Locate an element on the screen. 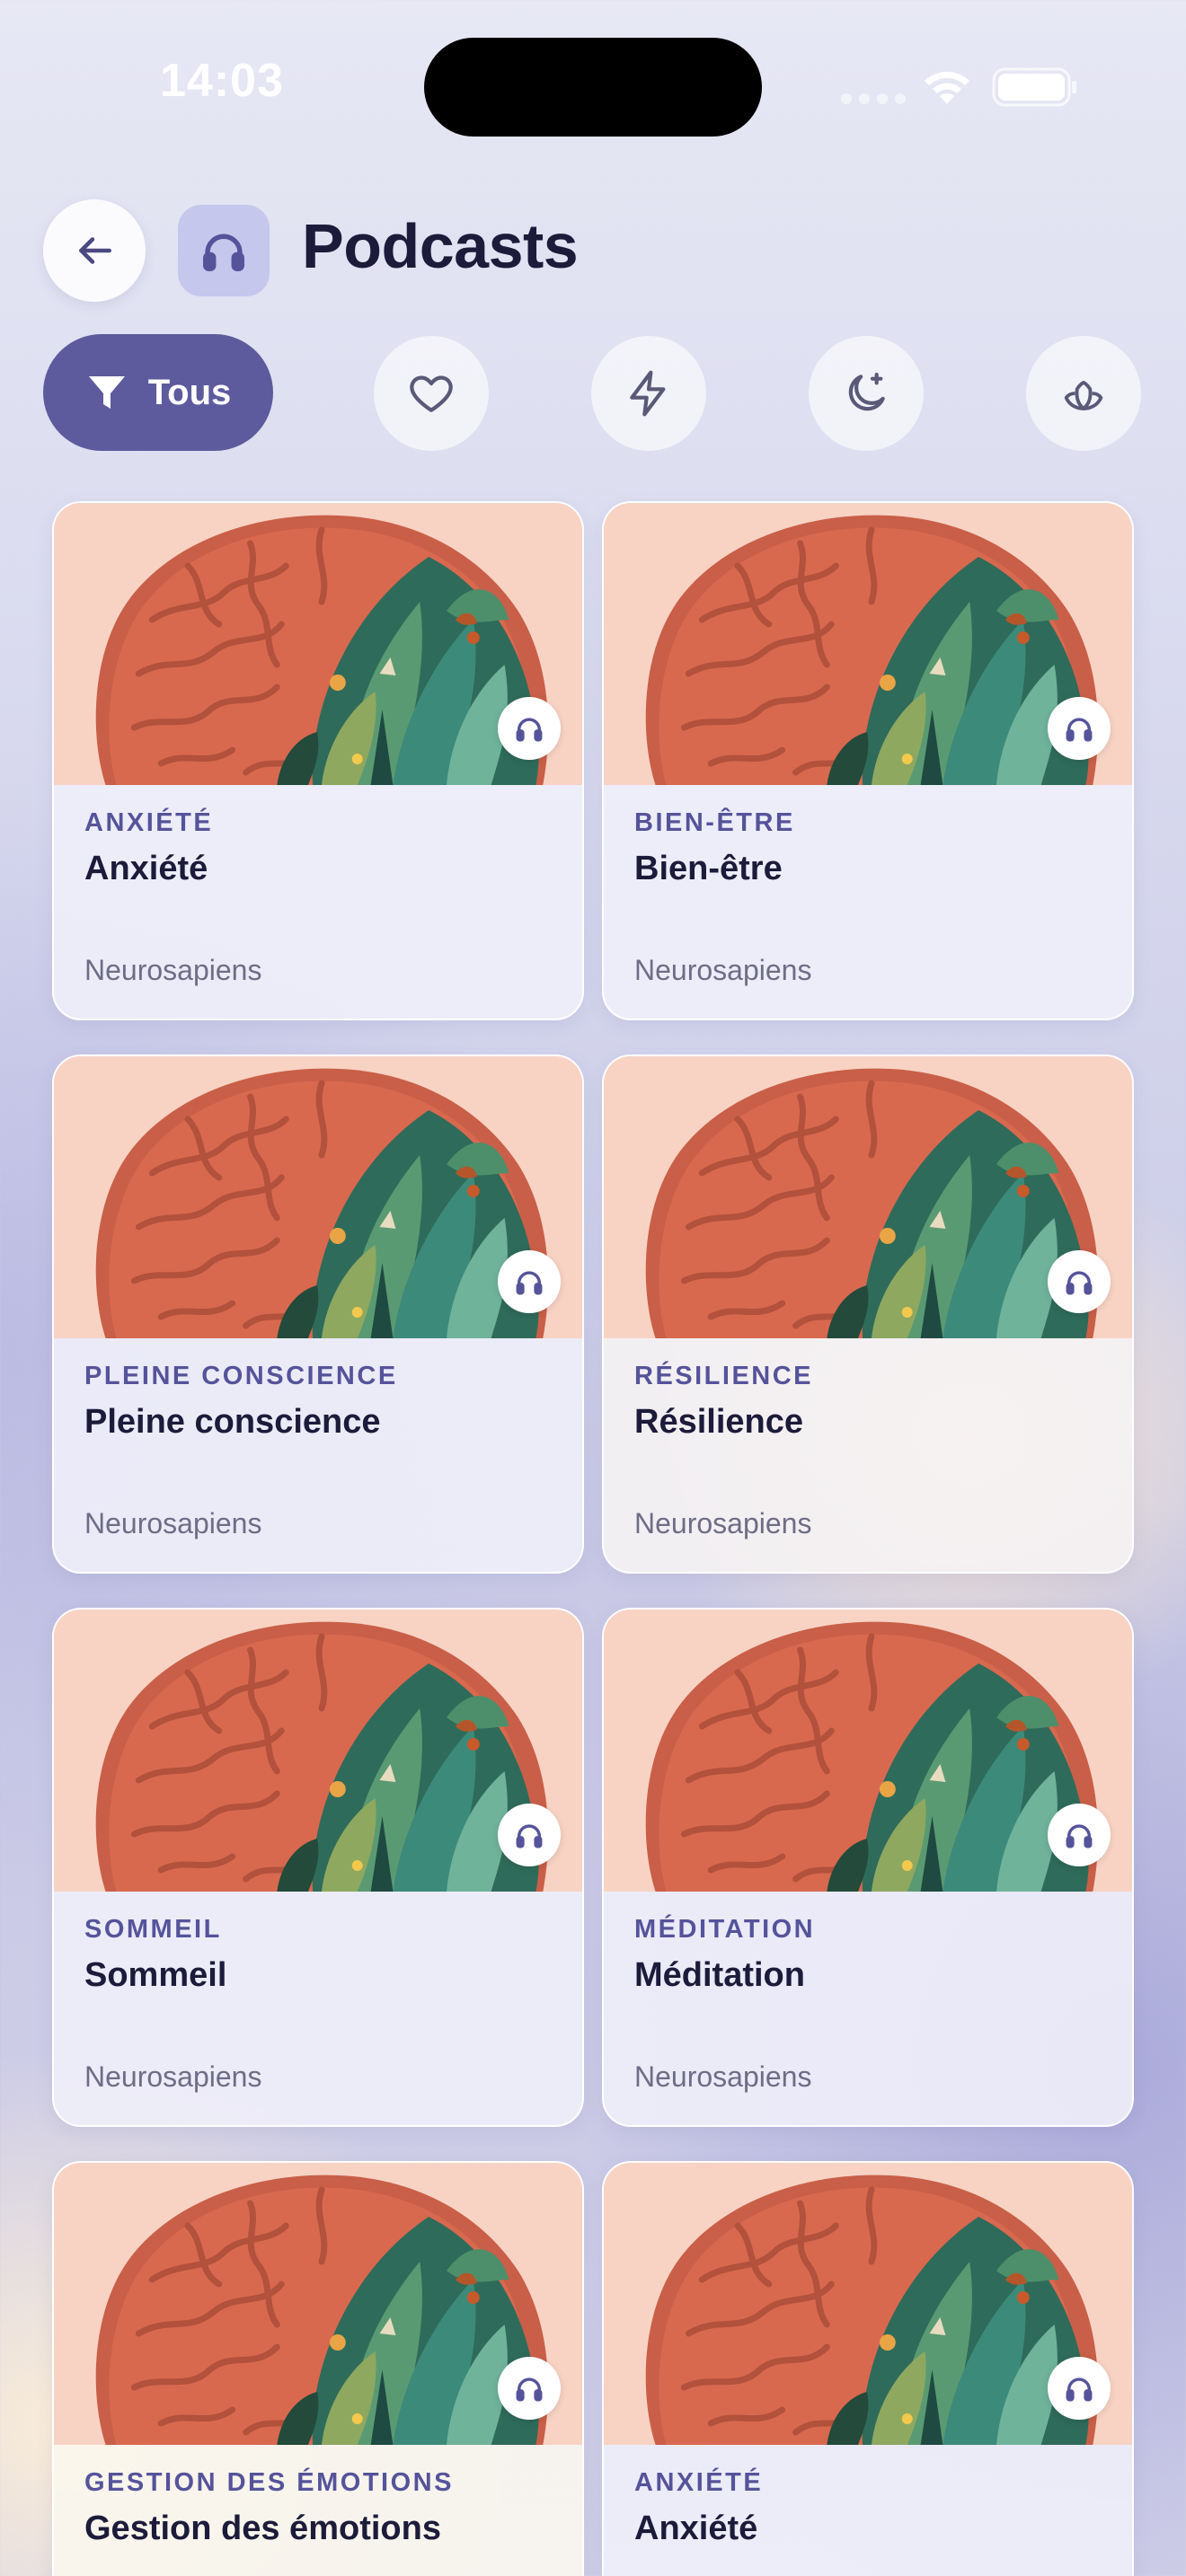  card-title: Pleine conscience is located at coordinates (232, 1422).